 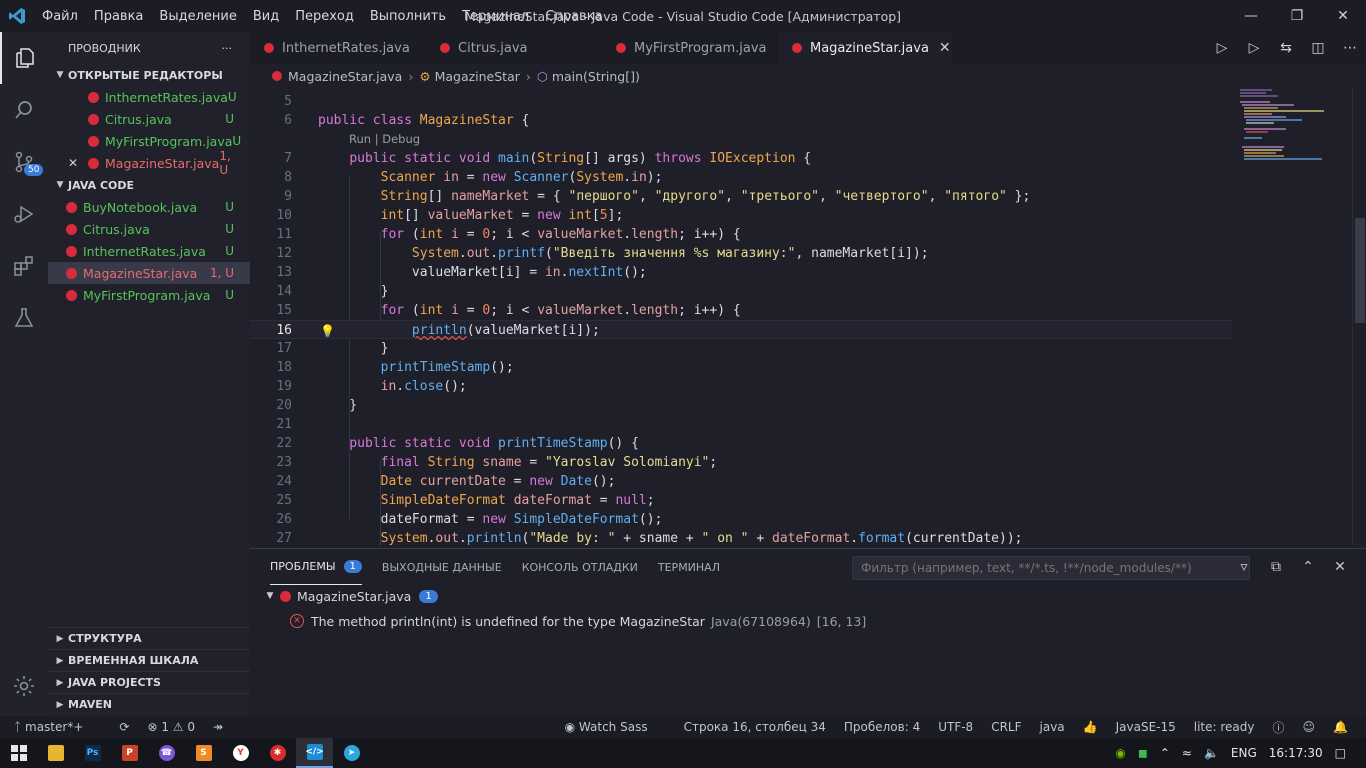 I want to click on settings-gear-icon, so click(x=24, y=686).